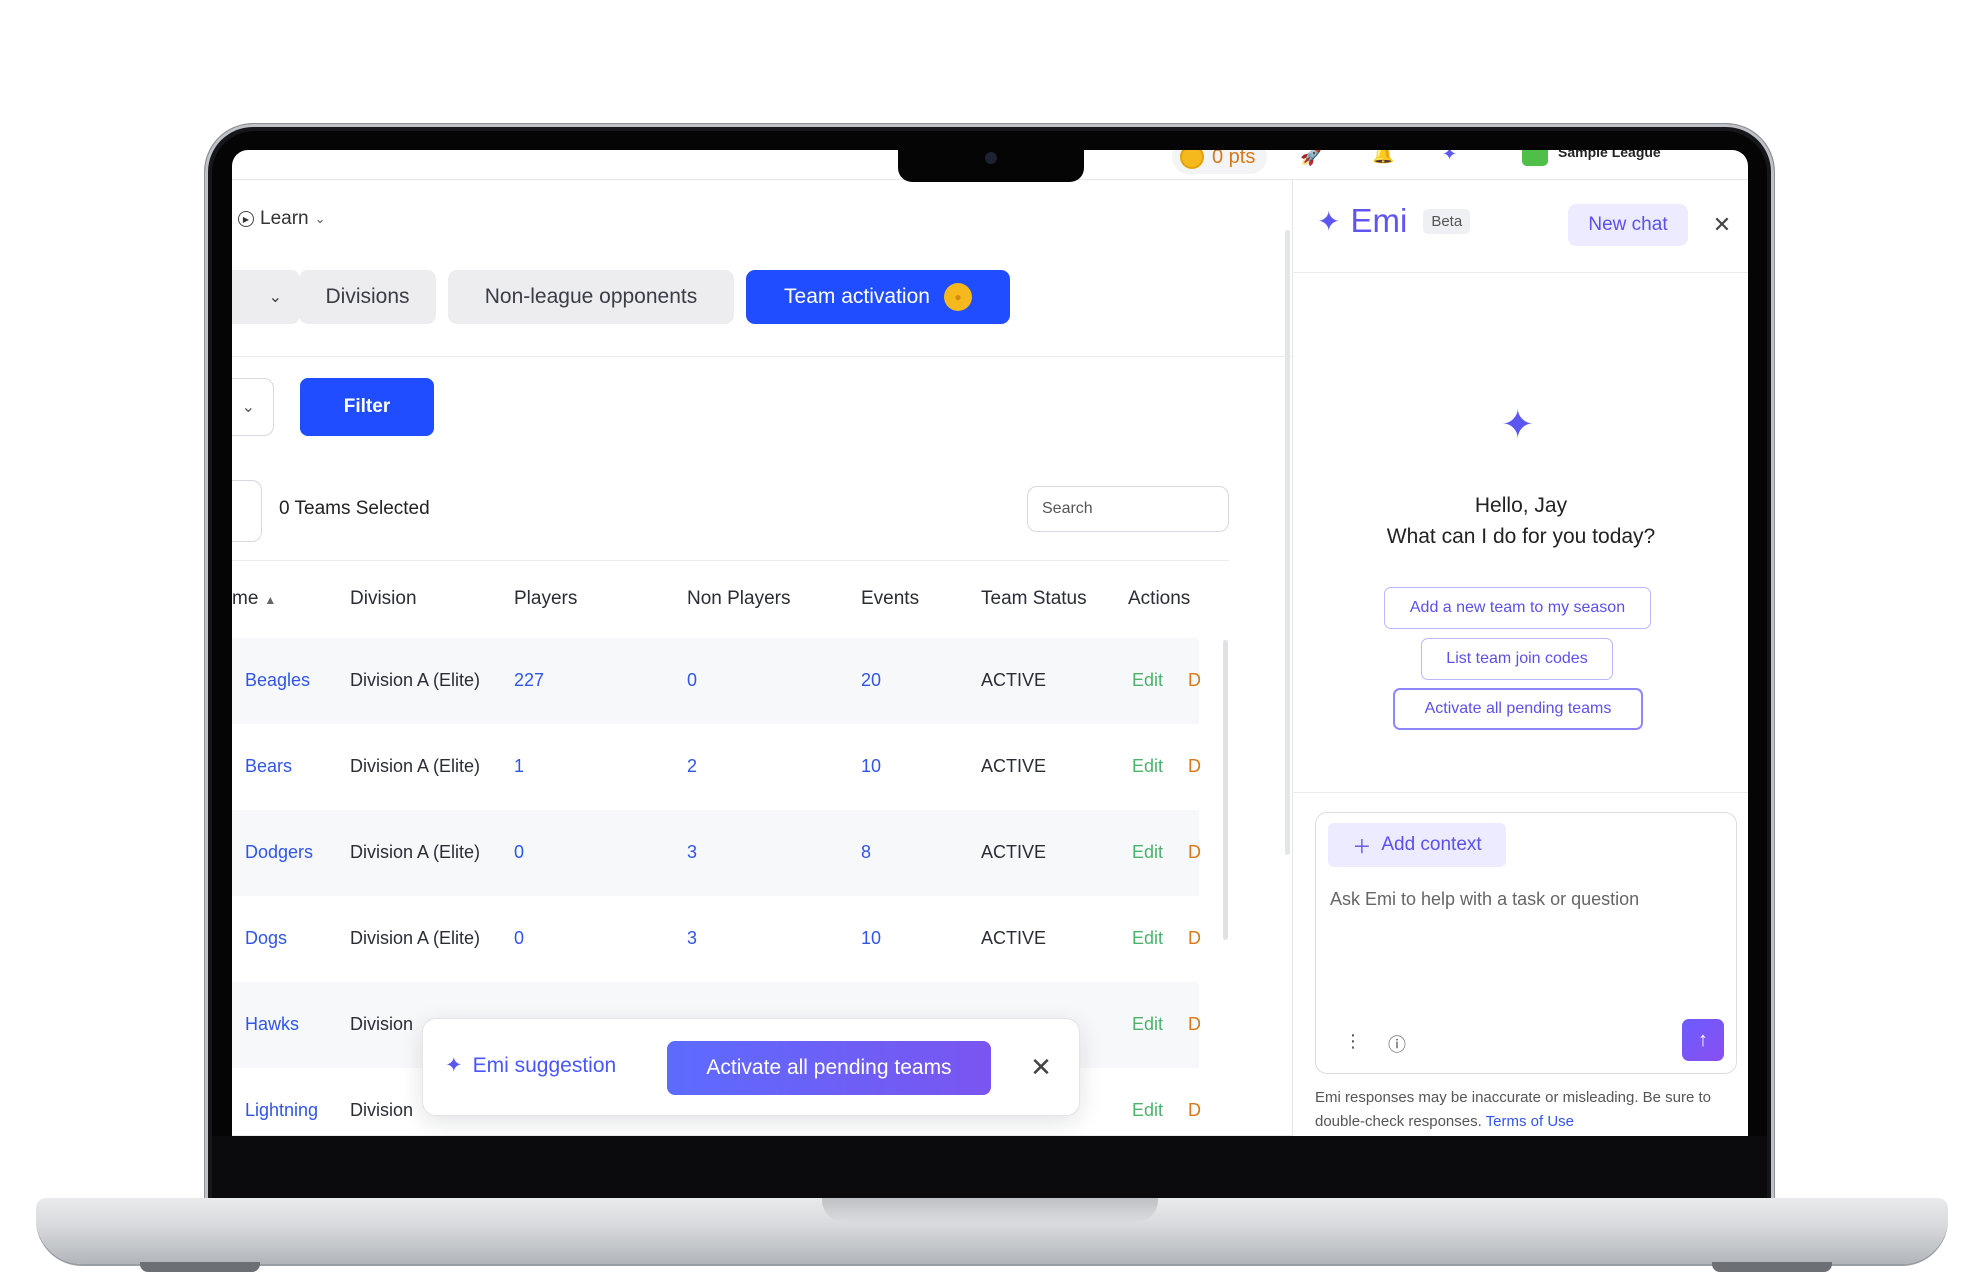  I want to click on learn-menu: ▶ Learn ⌄, so click(282, 219).